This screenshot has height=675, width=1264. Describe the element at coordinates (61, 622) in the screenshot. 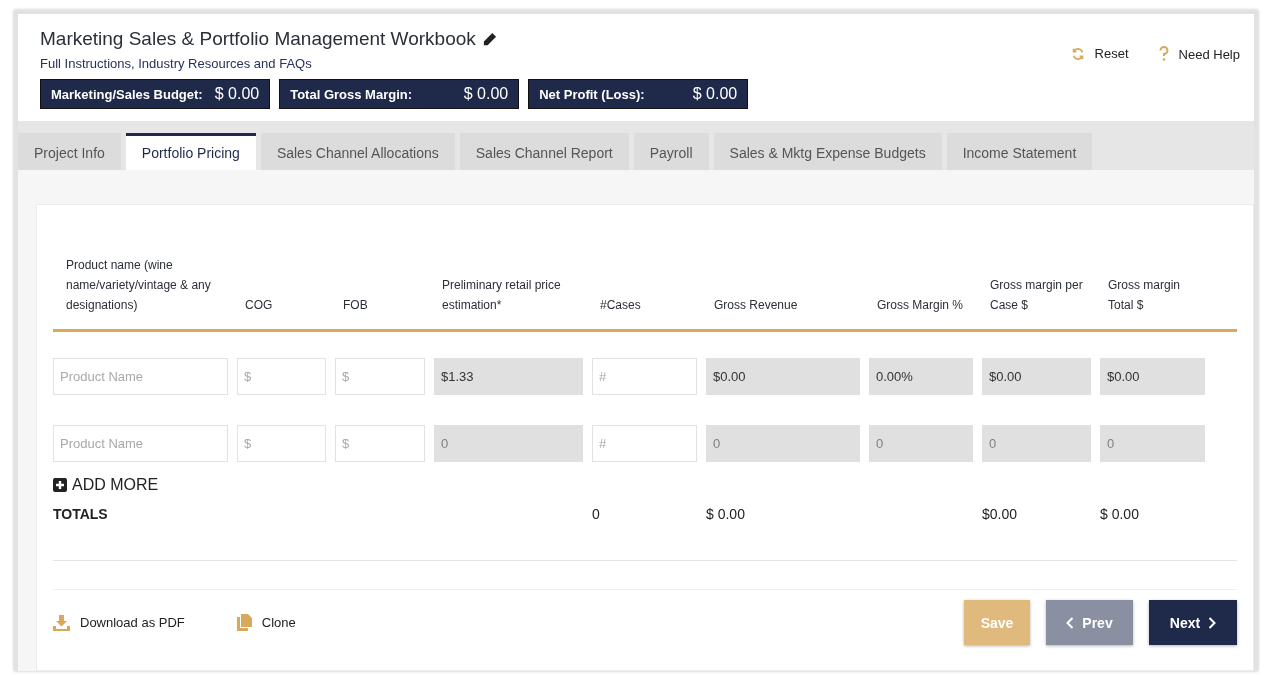

I see `download-icon` at that location.